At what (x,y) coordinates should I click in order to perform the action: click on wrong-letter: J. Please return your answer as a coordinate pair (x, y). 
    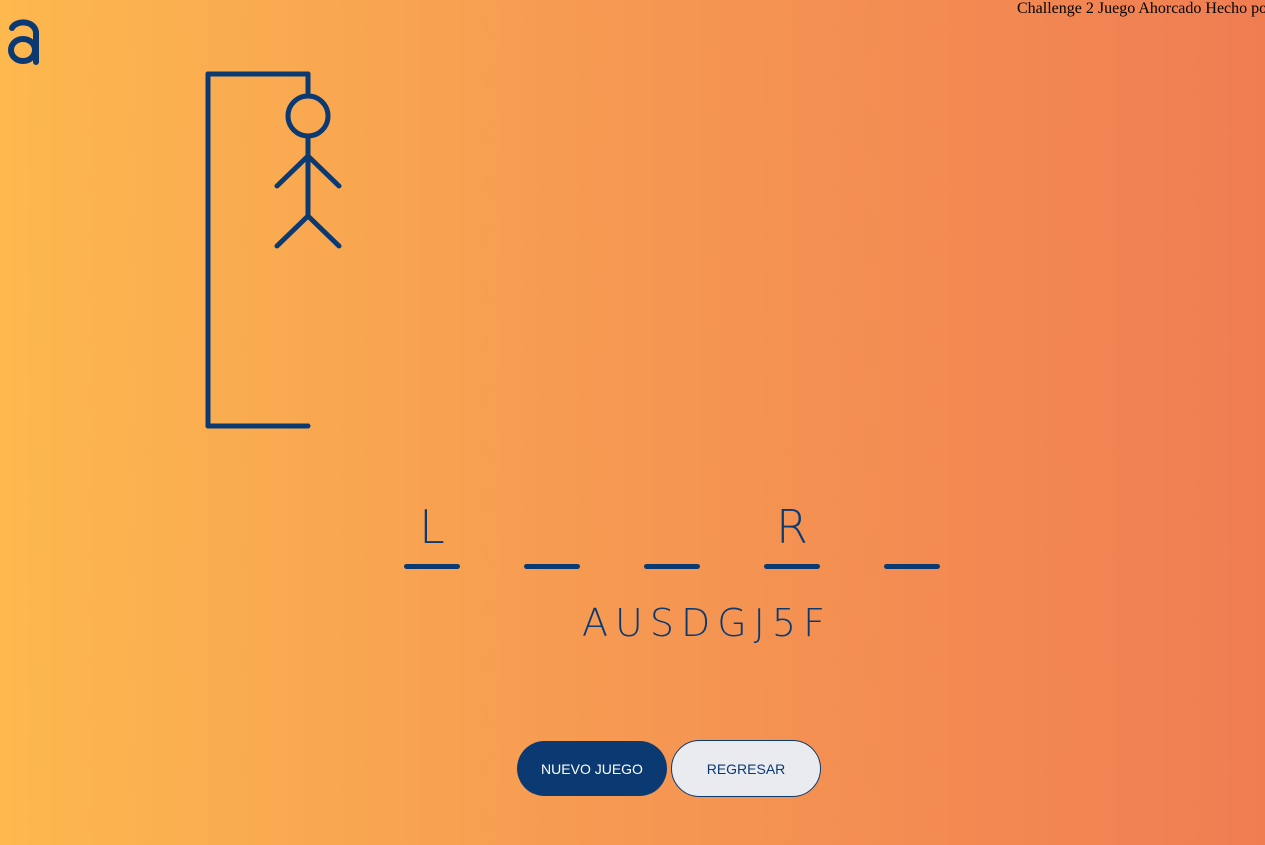
    Looking at the image, I should click on (760, 623).